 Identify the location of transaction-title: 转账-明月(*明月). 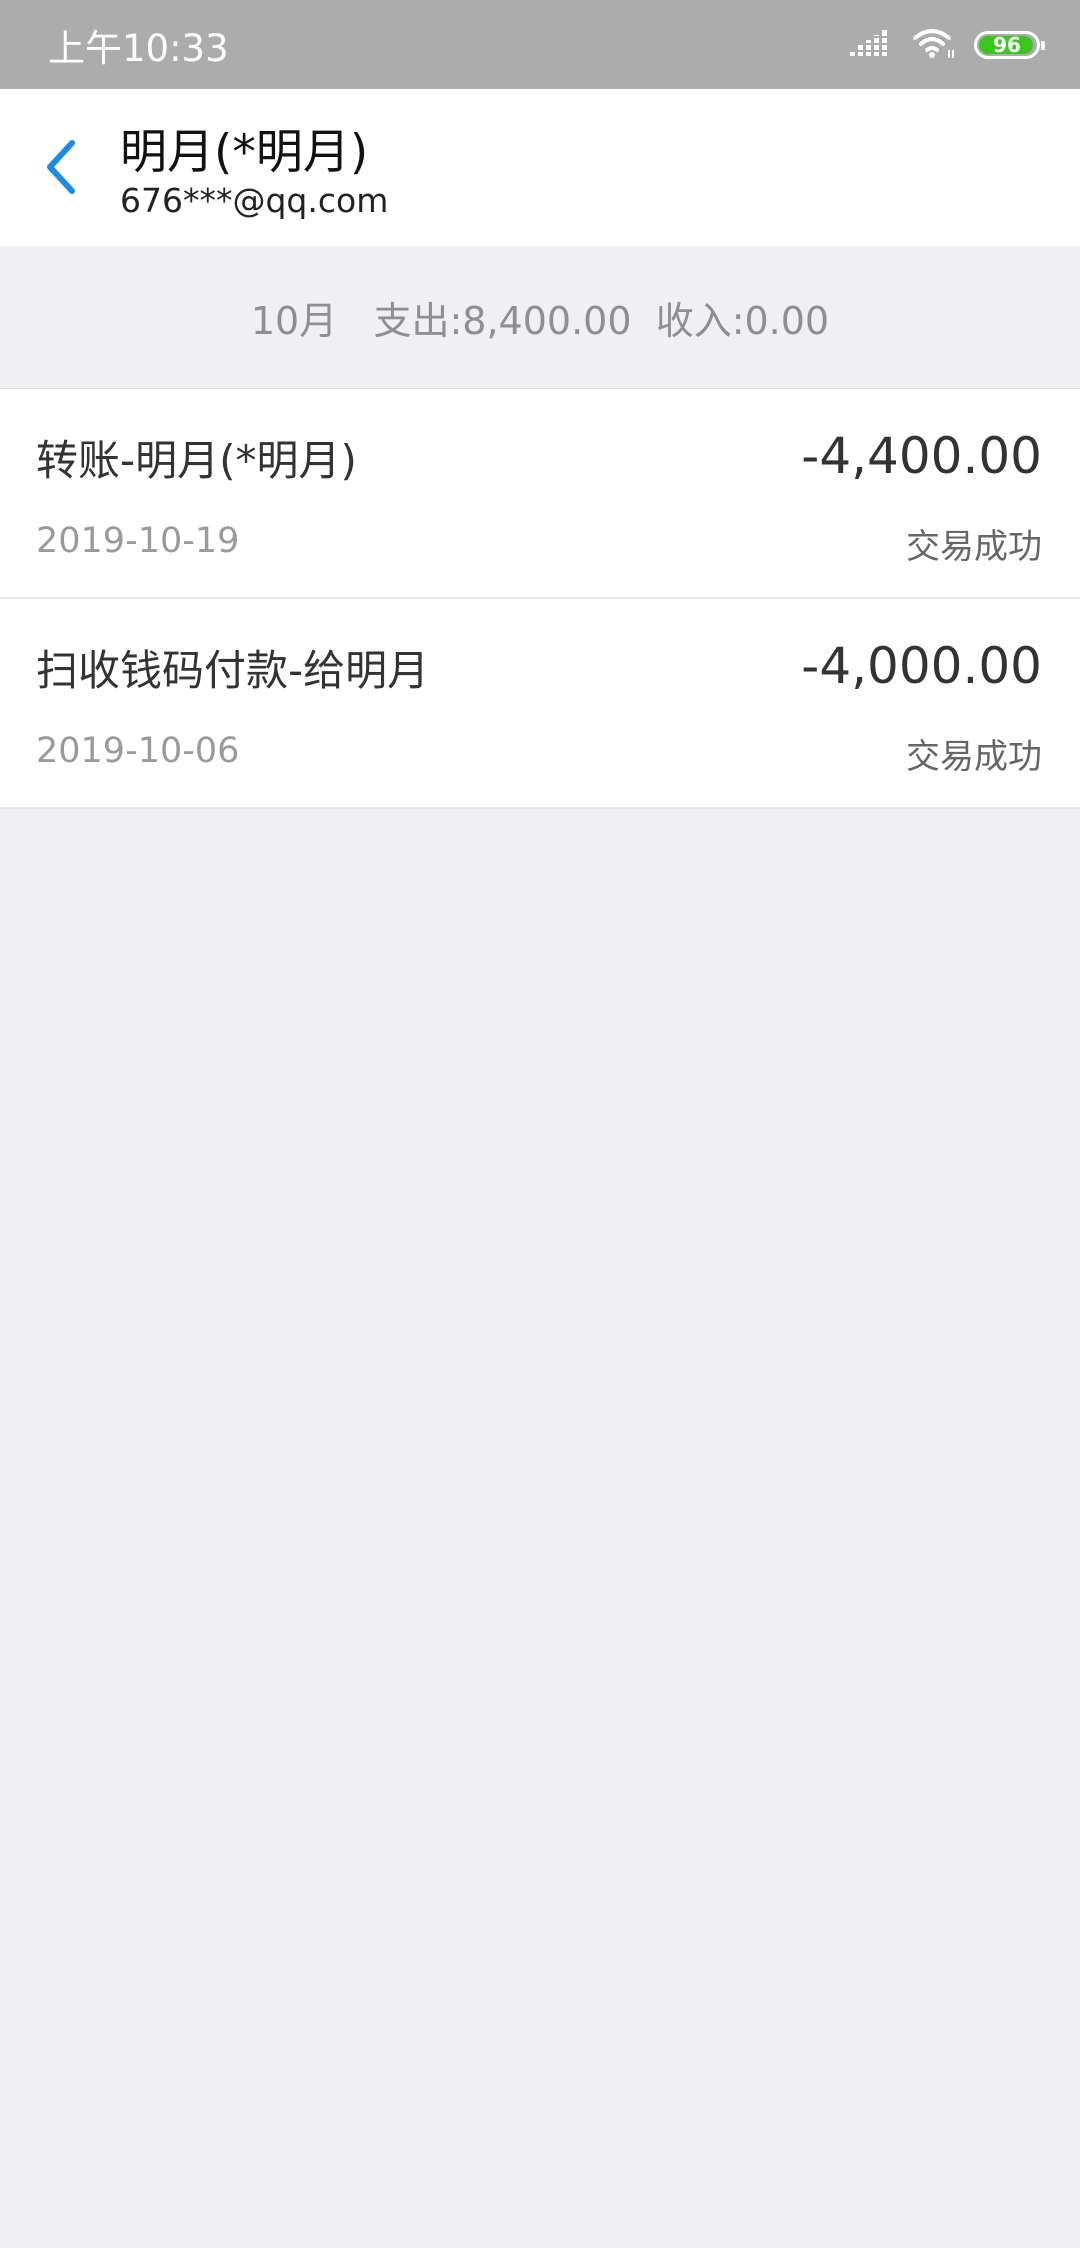
(196, 460).